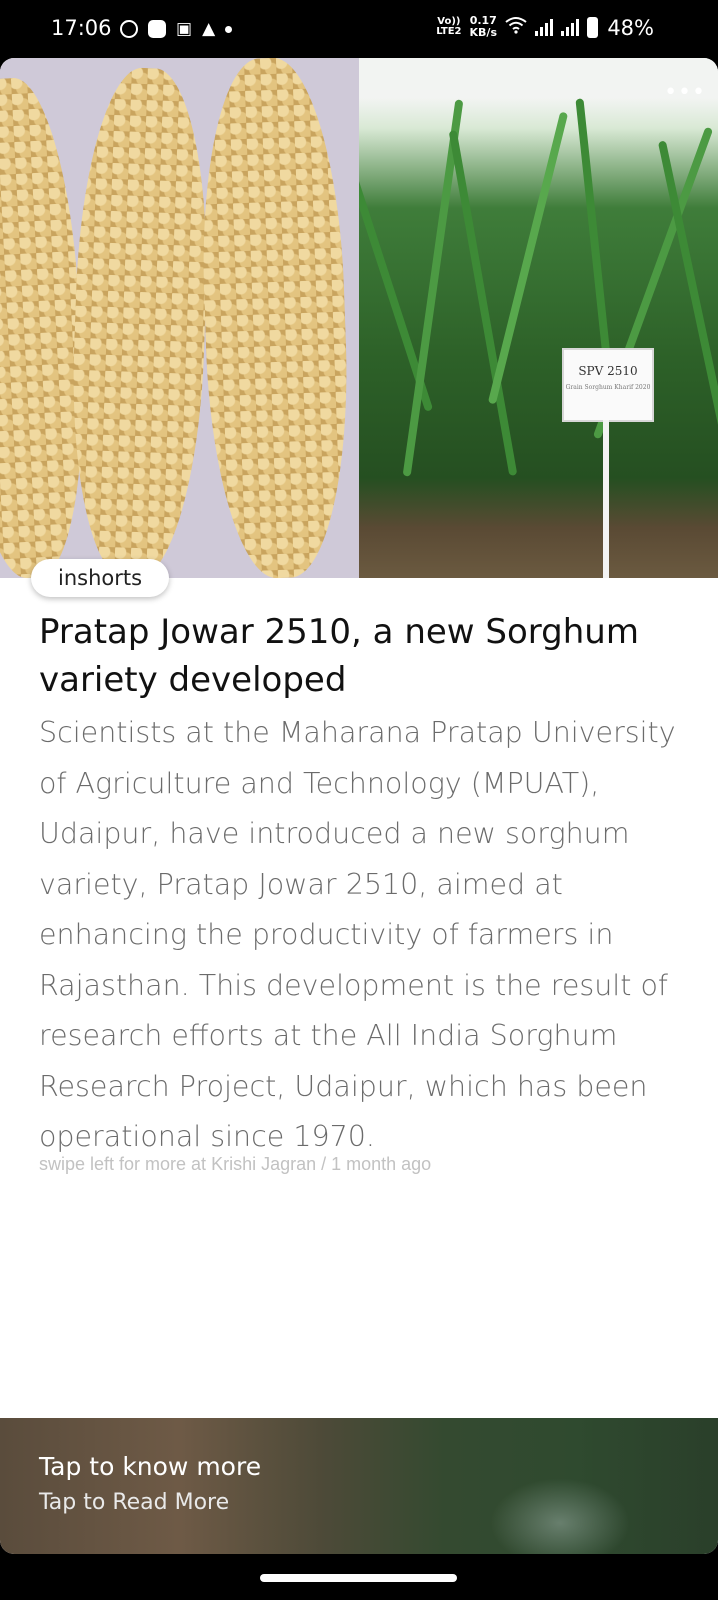  Describe the element at coordinates (134, 1502) in the screenshot. I see `footer-subtitle: Tap to Read More` at that location.